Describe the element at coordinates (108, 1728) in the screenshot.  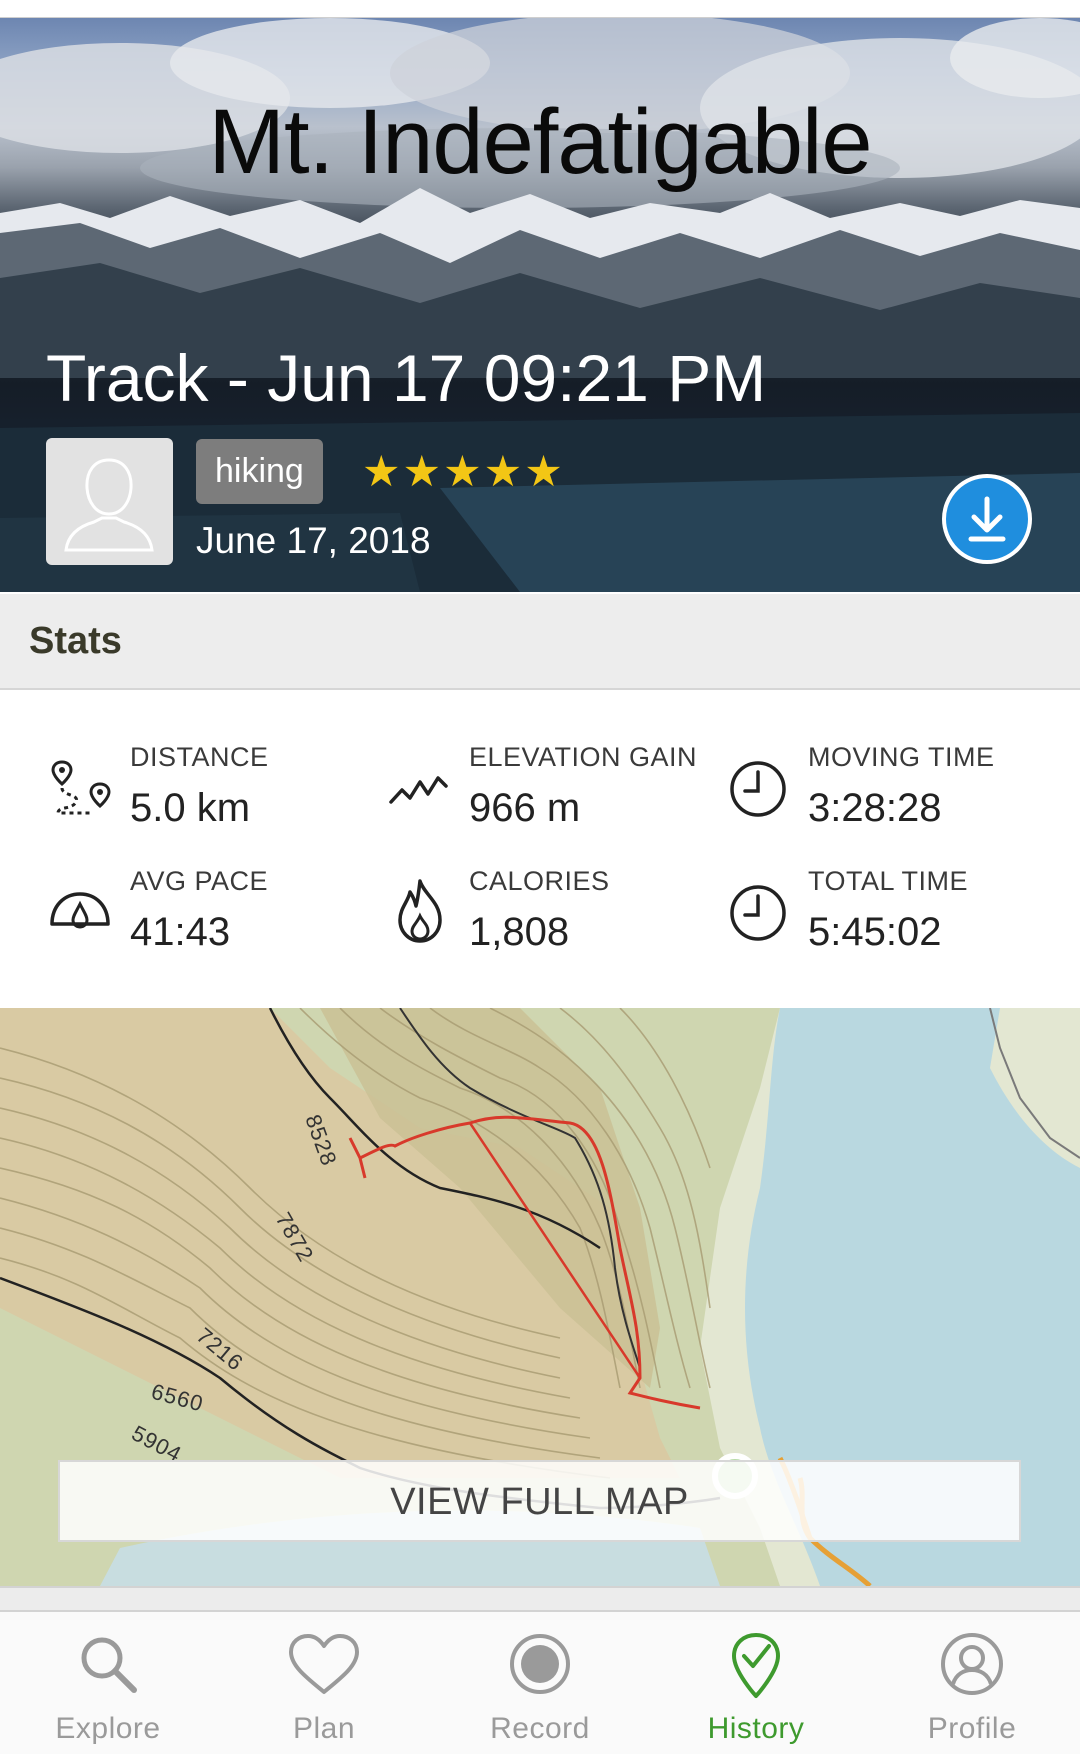
I see `tab-label-explore: Explore` at that location.